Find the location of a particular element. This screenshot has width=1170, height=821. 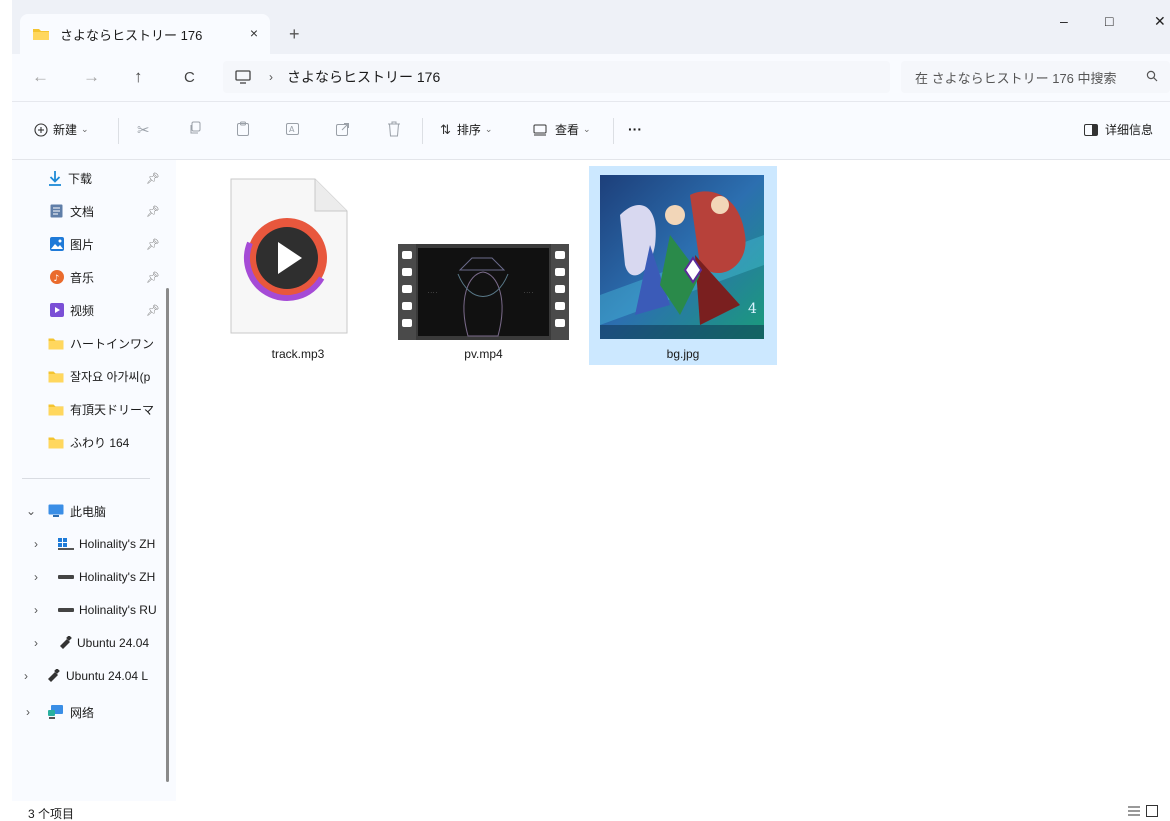

sidebar-item-documents: 文档 📌︎ is located at coordinates (94, 211).